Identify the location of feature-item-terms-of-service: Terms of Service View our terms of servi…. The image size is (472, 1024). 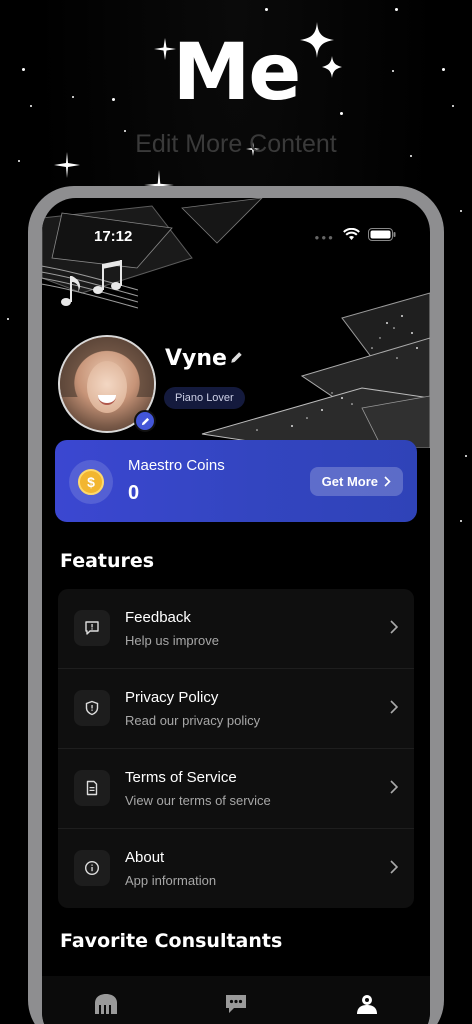
(236, 789).